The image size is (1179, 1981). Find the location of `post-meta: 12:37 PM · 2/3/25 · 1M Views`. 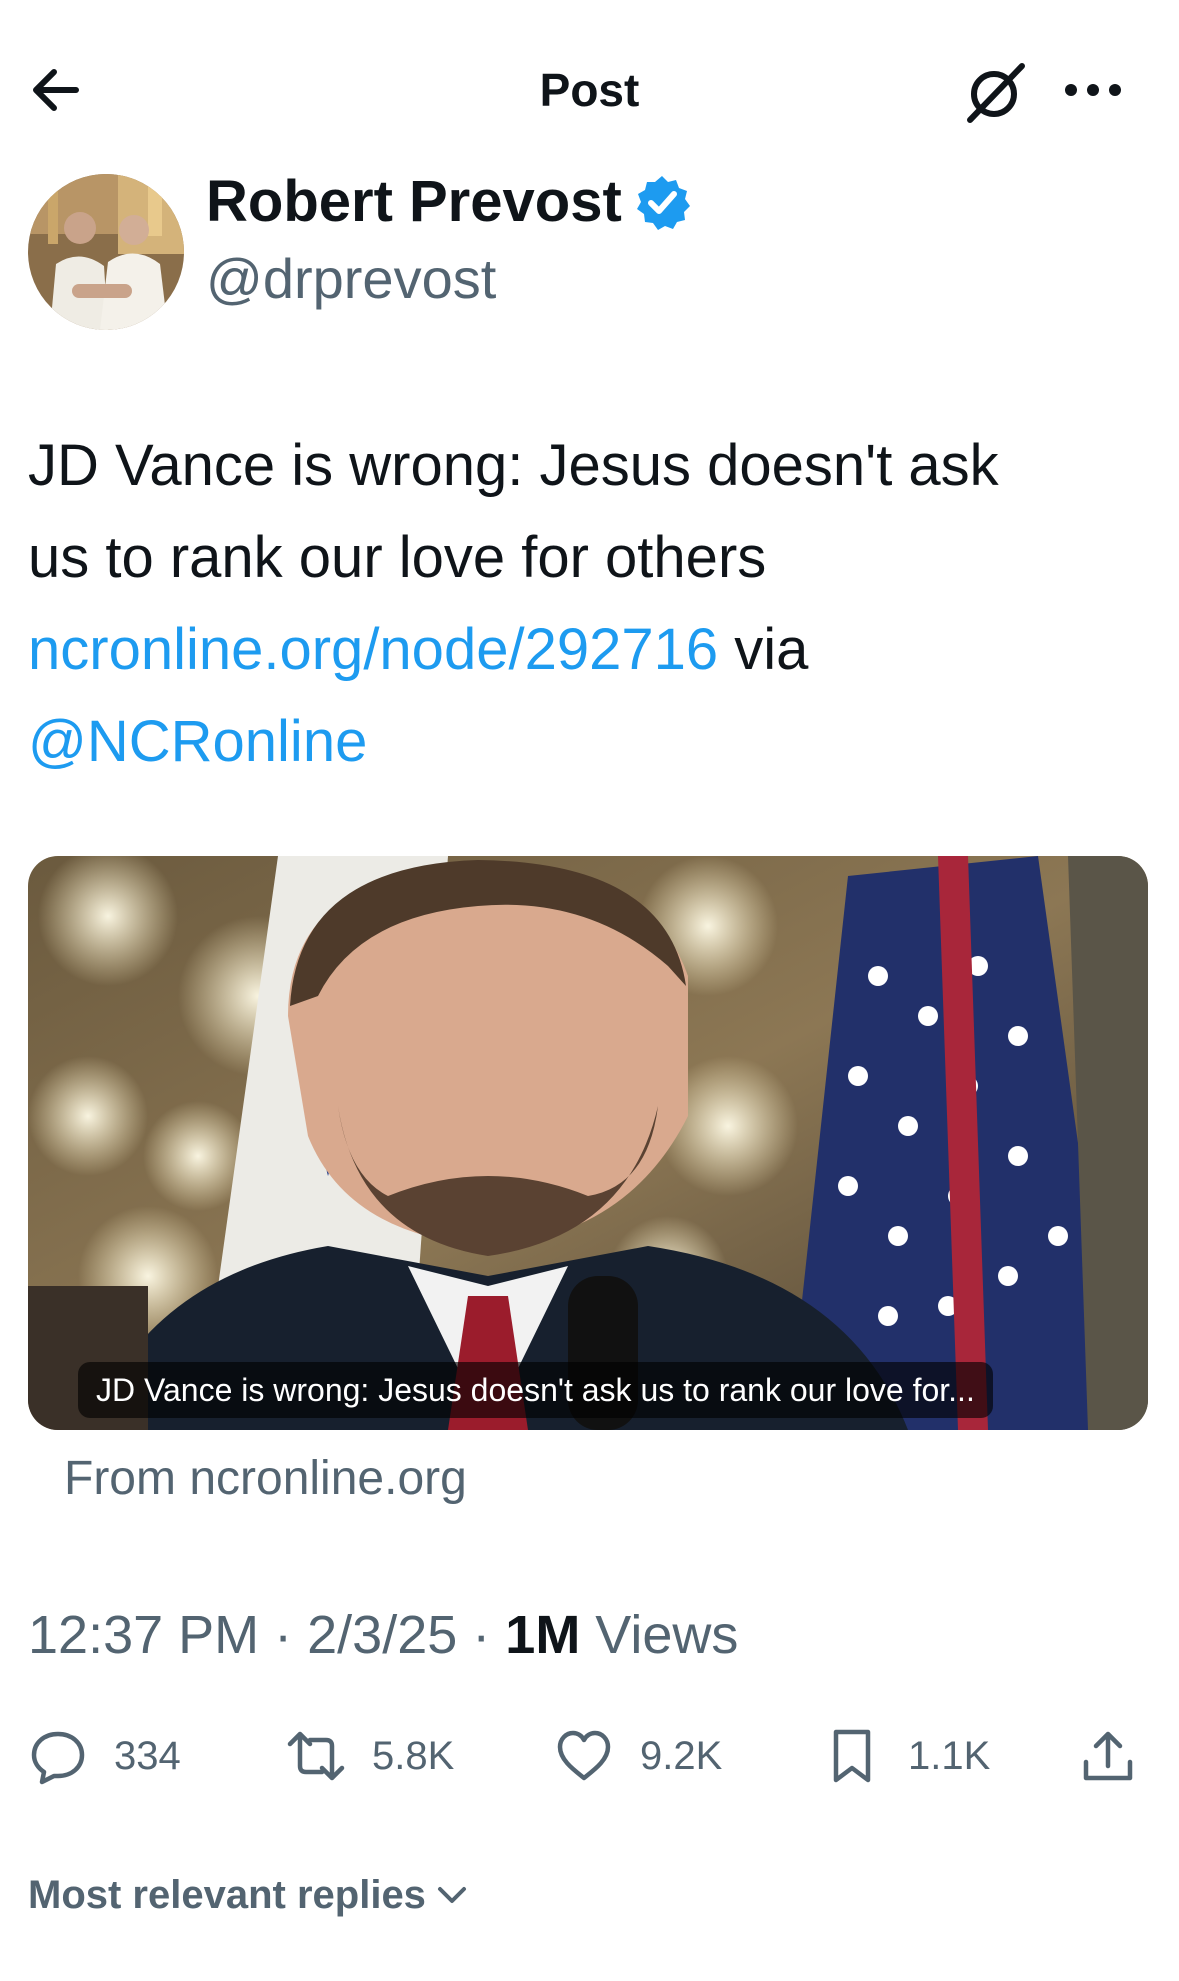

post-meta: 12:37 PM · 2/3/25 · 1M Views is located at coordinates (383, 1635).